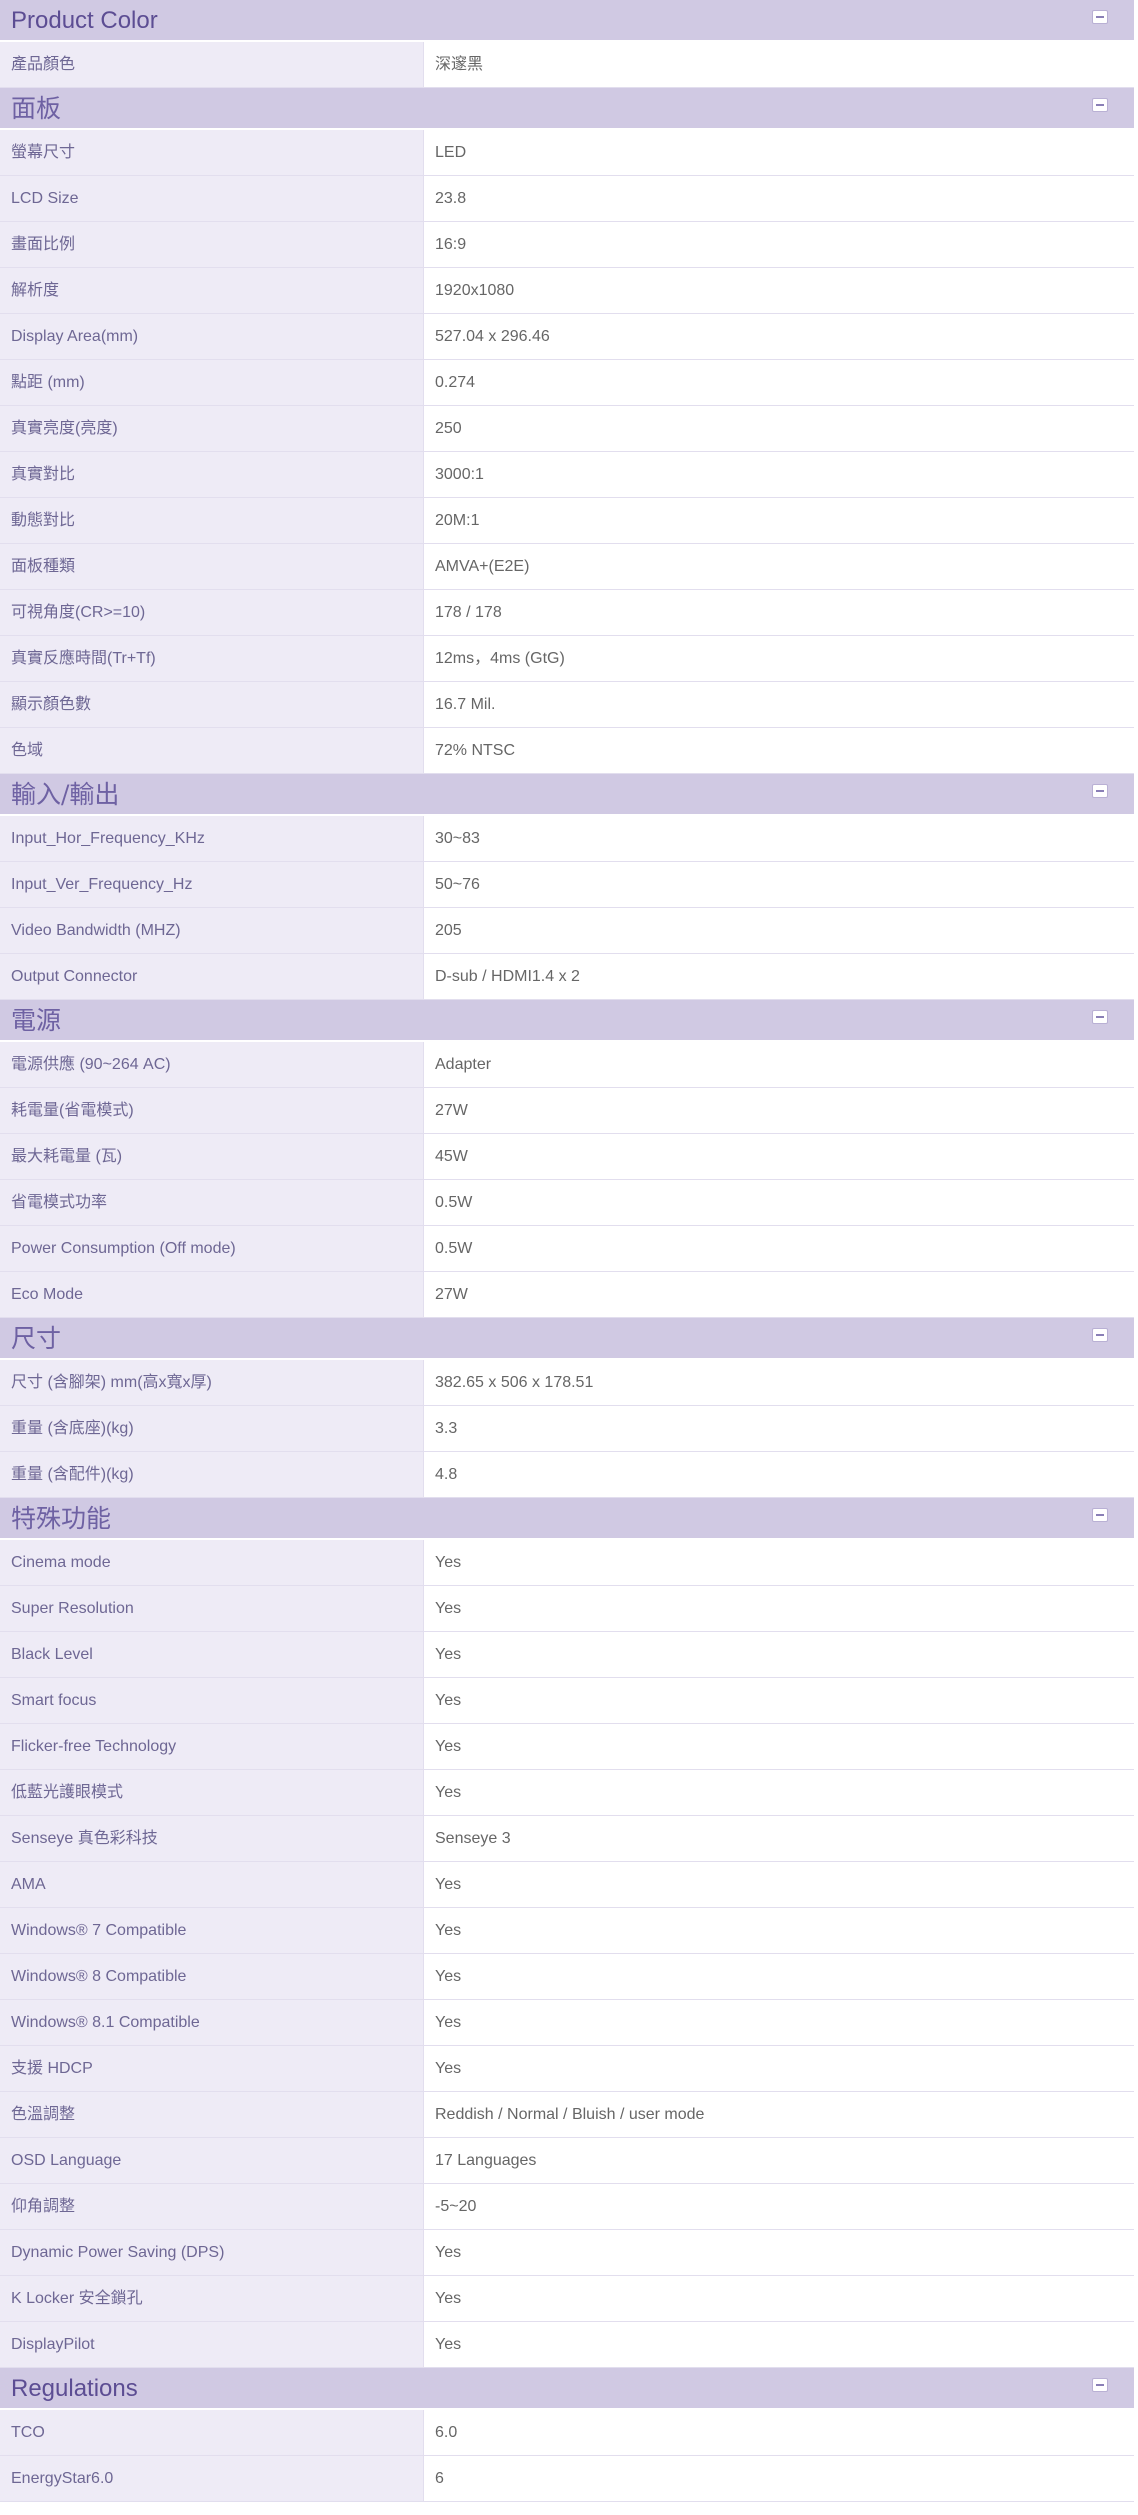 Image resolution: width=1138 pixels, height=2515 pixels. I want to click on spec-value: 20M:1, so click(779, 520).